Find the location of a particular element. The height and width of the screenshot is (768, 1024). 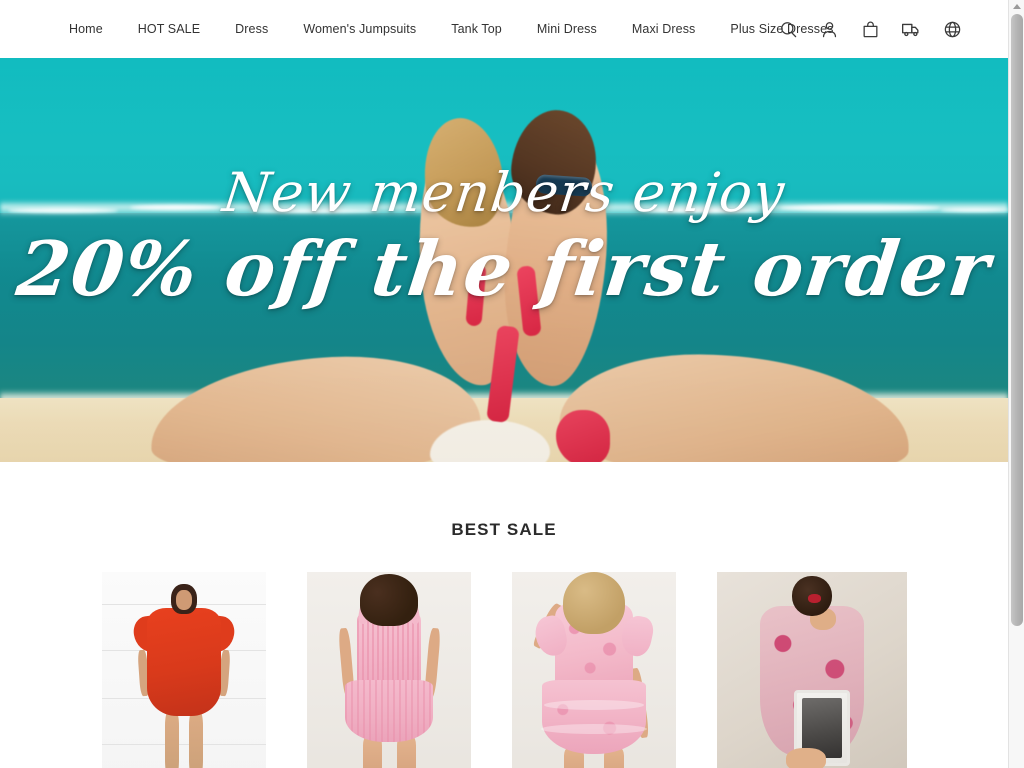

product-card-pink-floral-off-shoulder-dress is located at coordinates (811, 670).